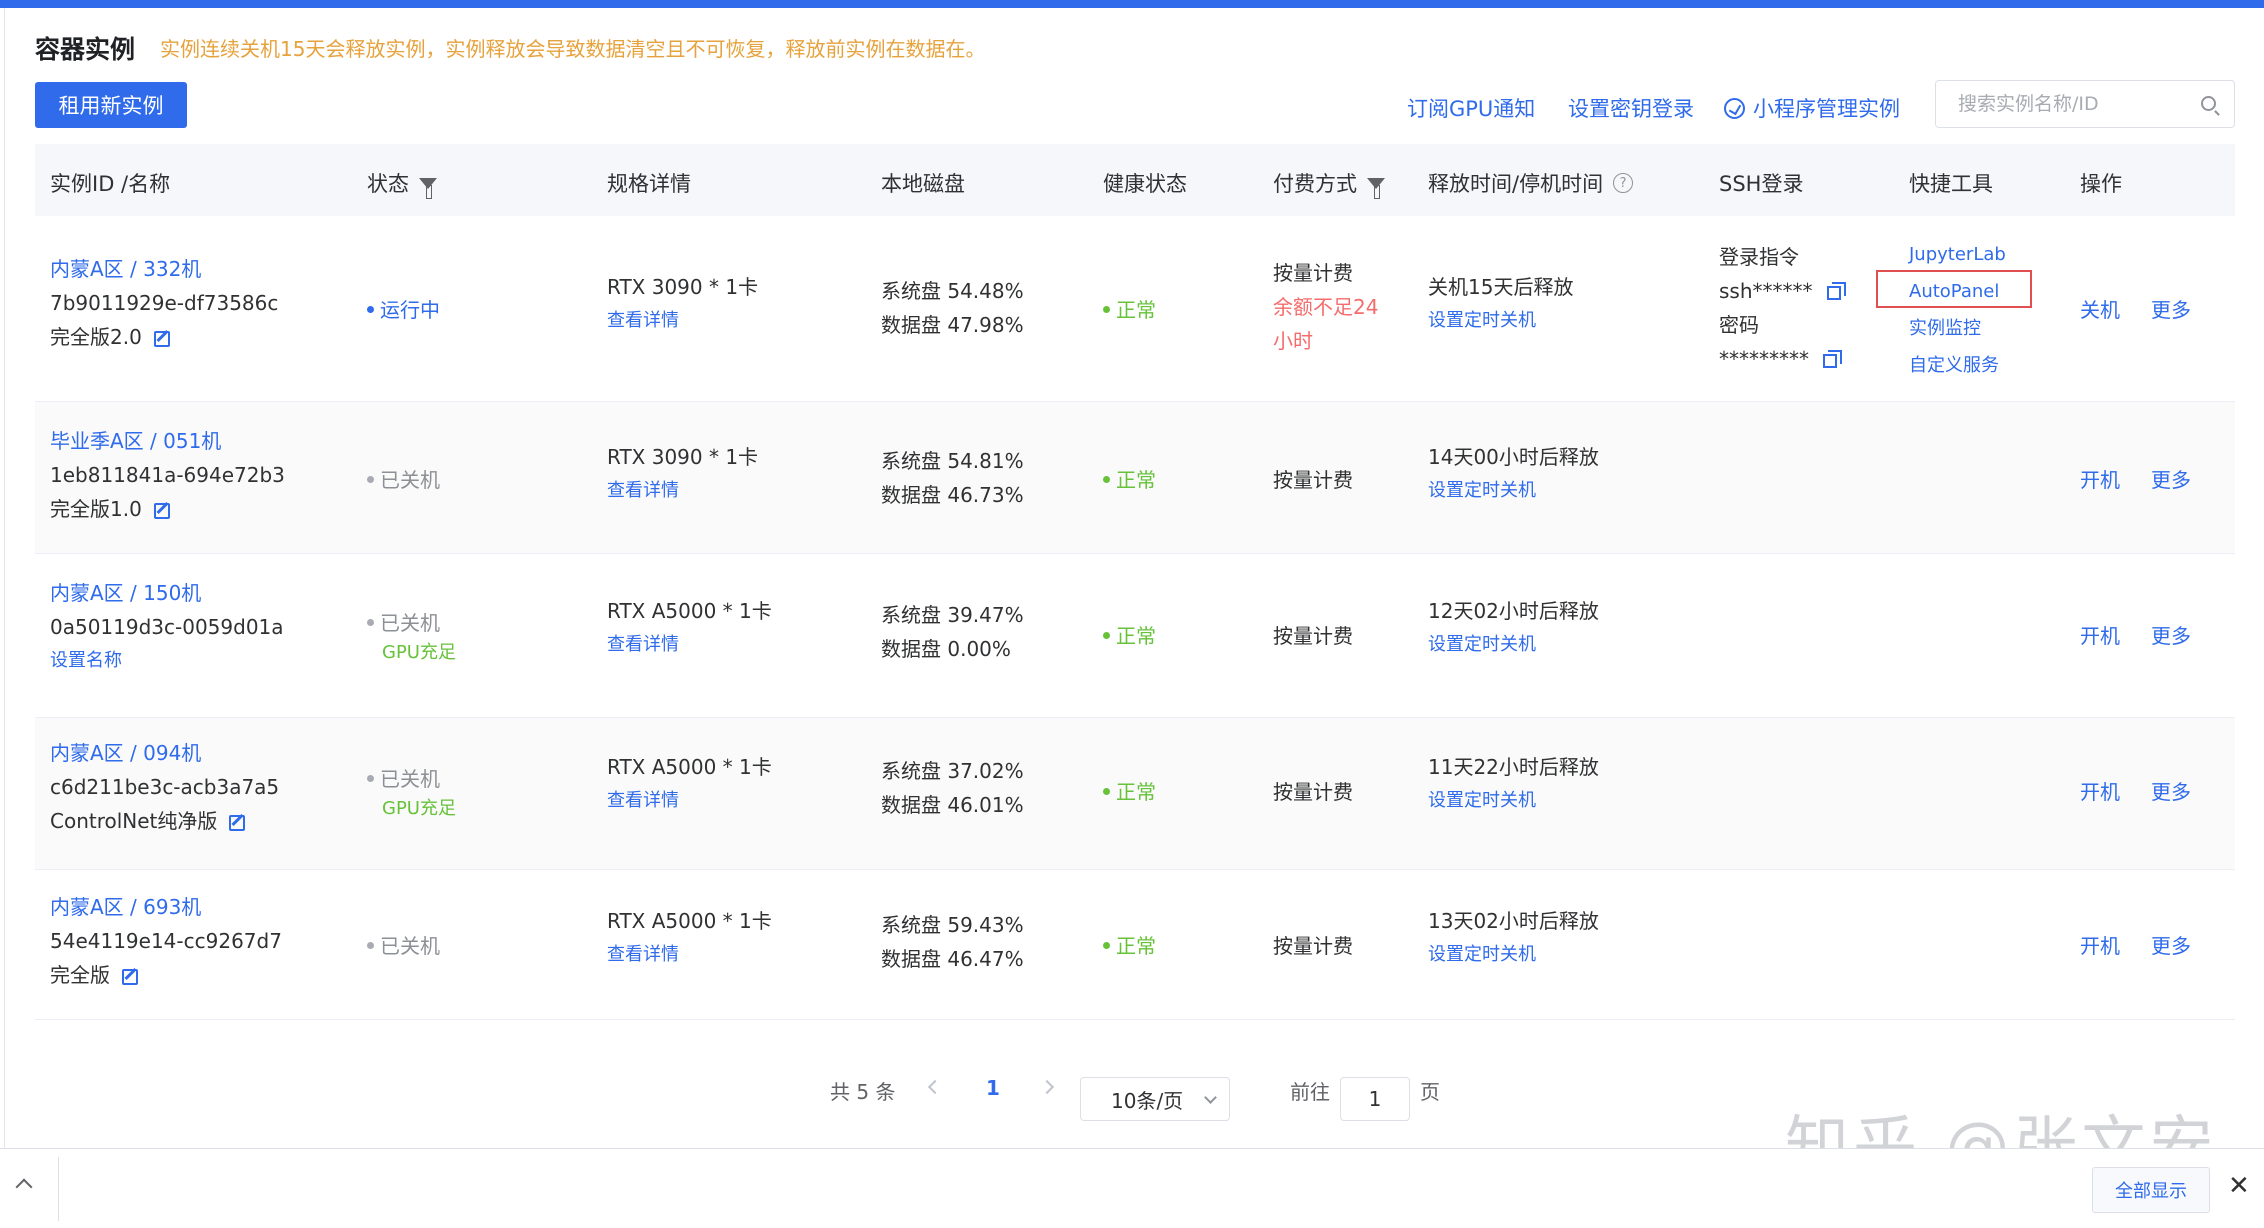 The height and width of the screenshot is (1228, 2264). I want to click on help-icon: ?, so click(1623, 183).